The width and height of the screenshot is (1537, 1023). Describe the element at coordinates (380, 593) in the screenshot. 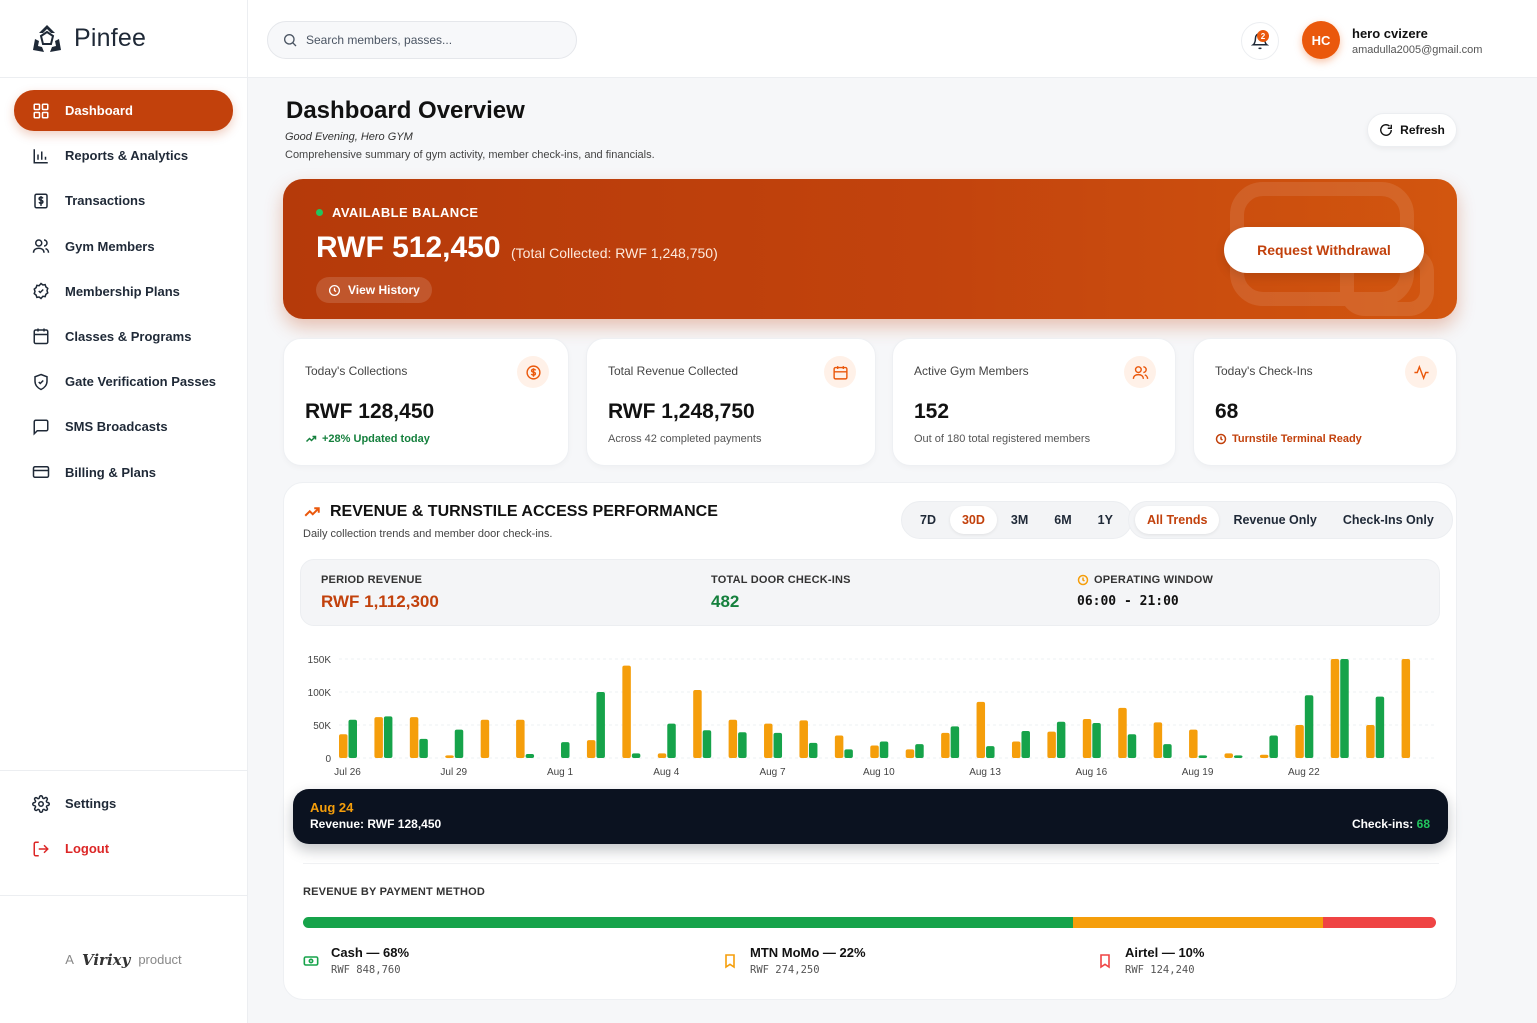

I see `period-revenue: PERIOD REVENUE RWF 1,112,300` at that location.